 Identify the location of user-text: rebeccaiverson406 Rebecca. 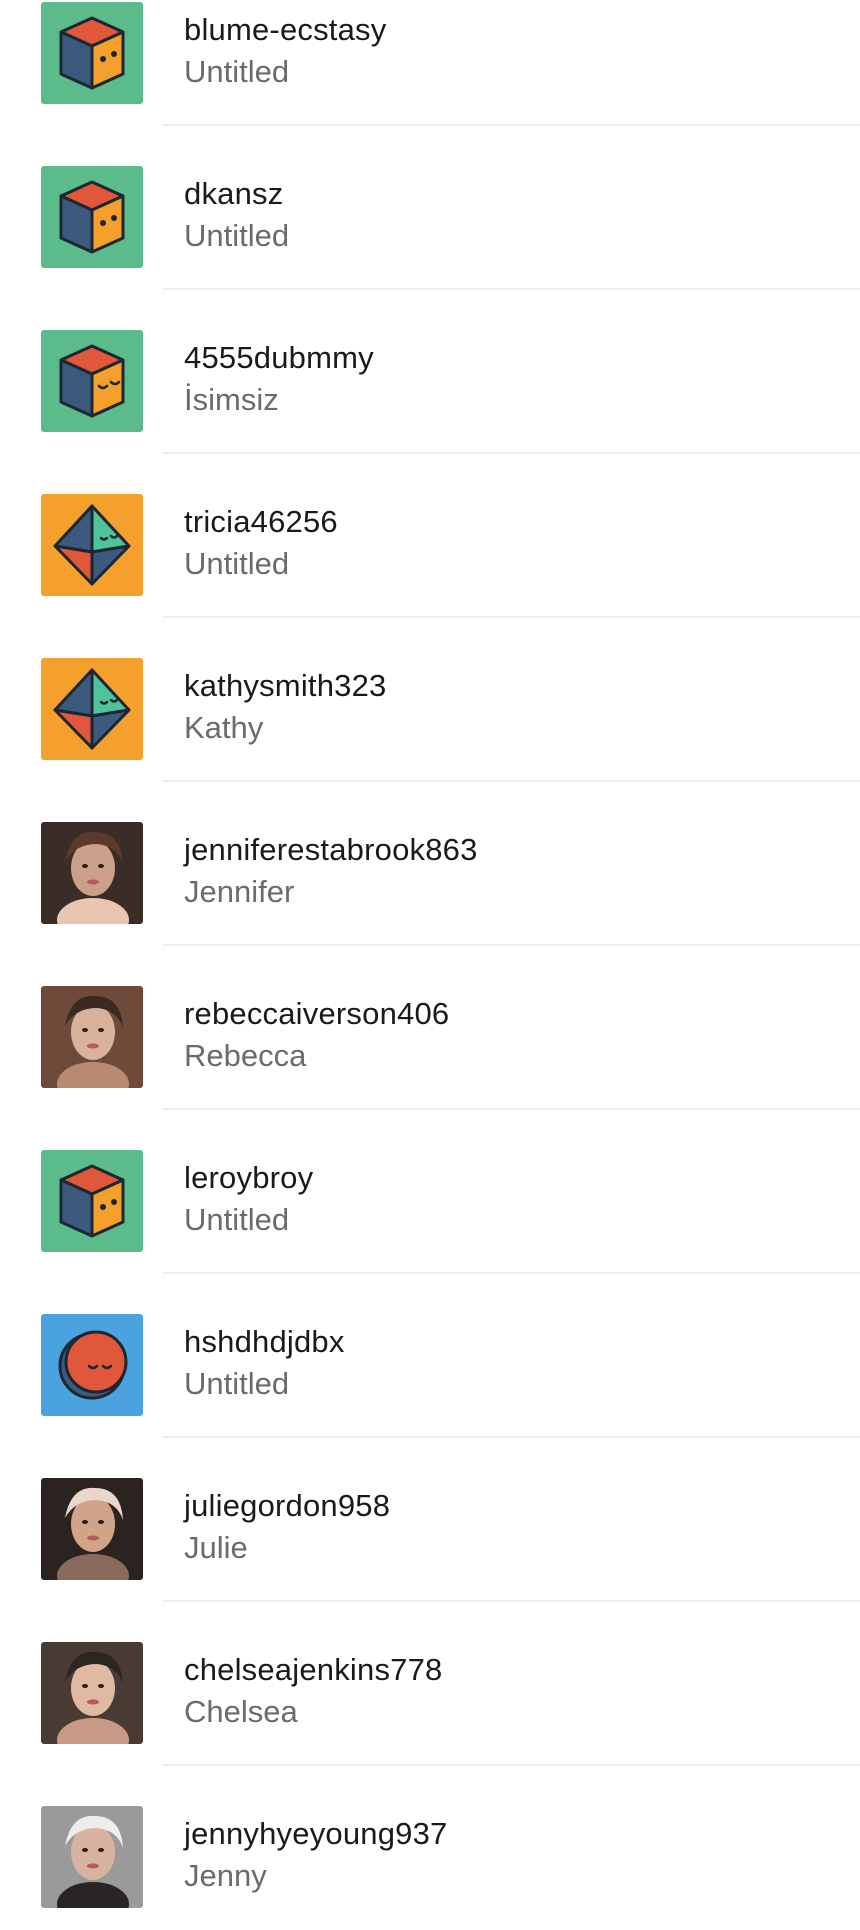
(316, 1035).